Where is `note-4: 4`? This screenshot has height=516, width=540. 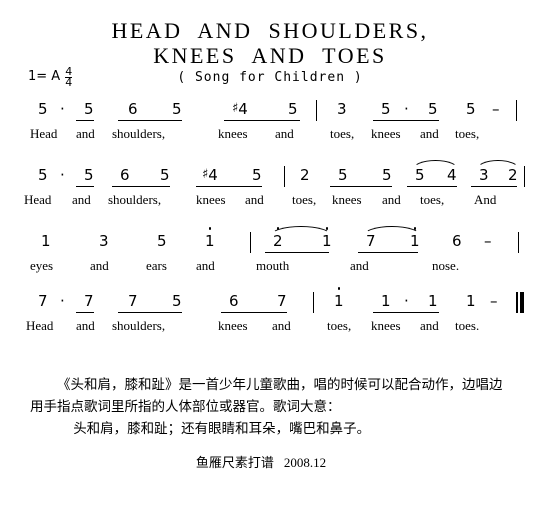 note-4: 4 is located at coordinates (452, 175).